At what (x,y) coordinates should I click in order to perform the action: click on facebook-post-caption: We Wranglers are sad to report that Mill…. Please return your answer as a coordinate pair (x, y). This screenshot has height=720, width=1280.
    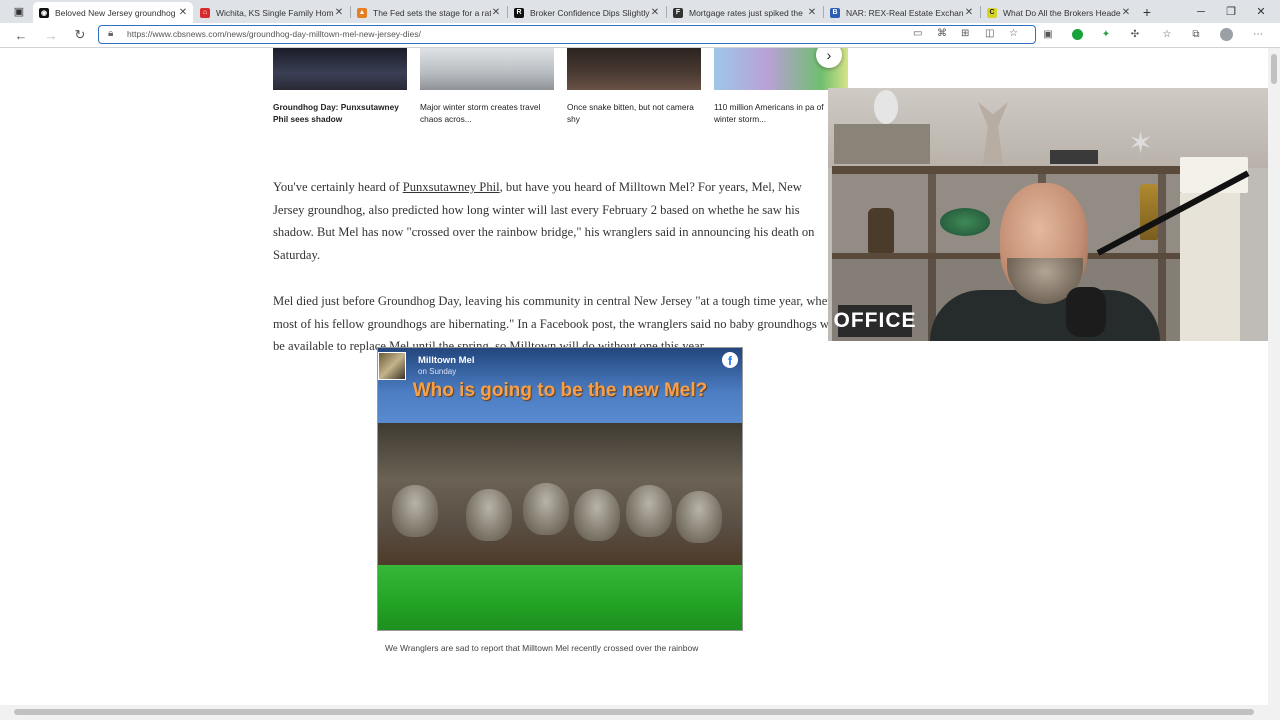
    Looking at the image, I should click on (542, 648).